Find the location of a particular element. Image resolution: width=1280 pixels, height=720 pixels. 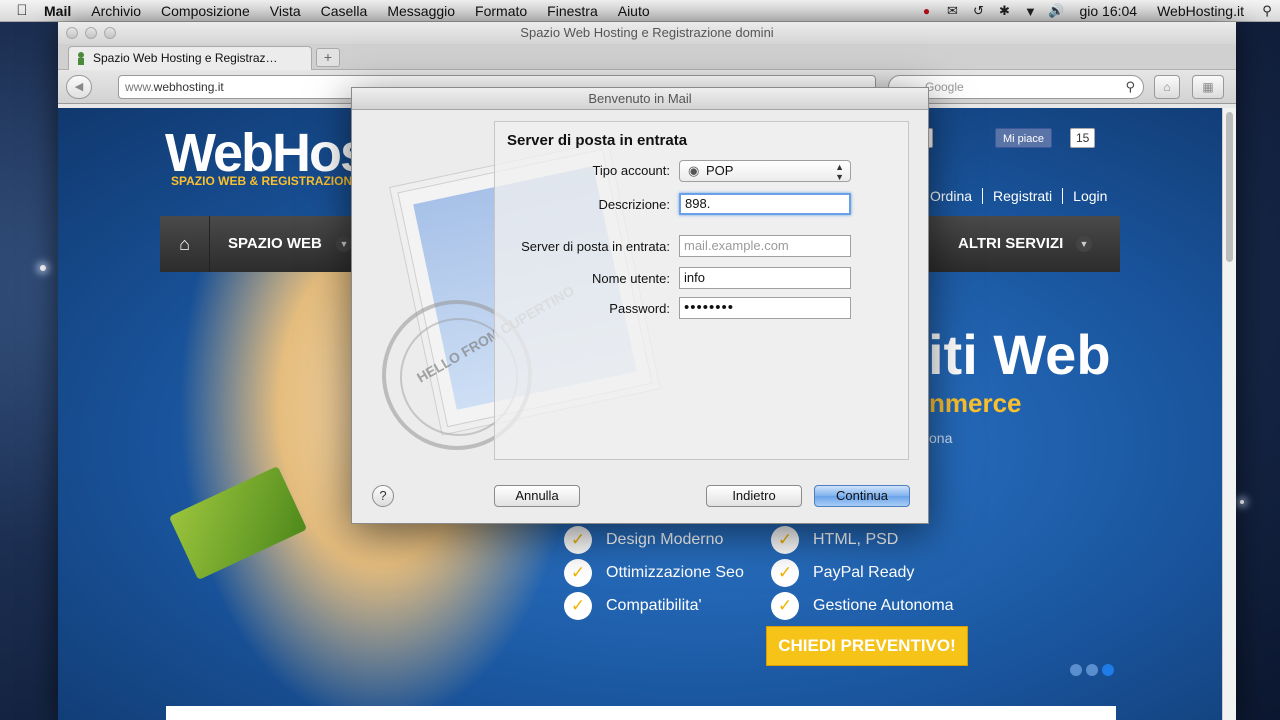

spotlight-icon: ⚲ is located at coordinates (1267, 11).